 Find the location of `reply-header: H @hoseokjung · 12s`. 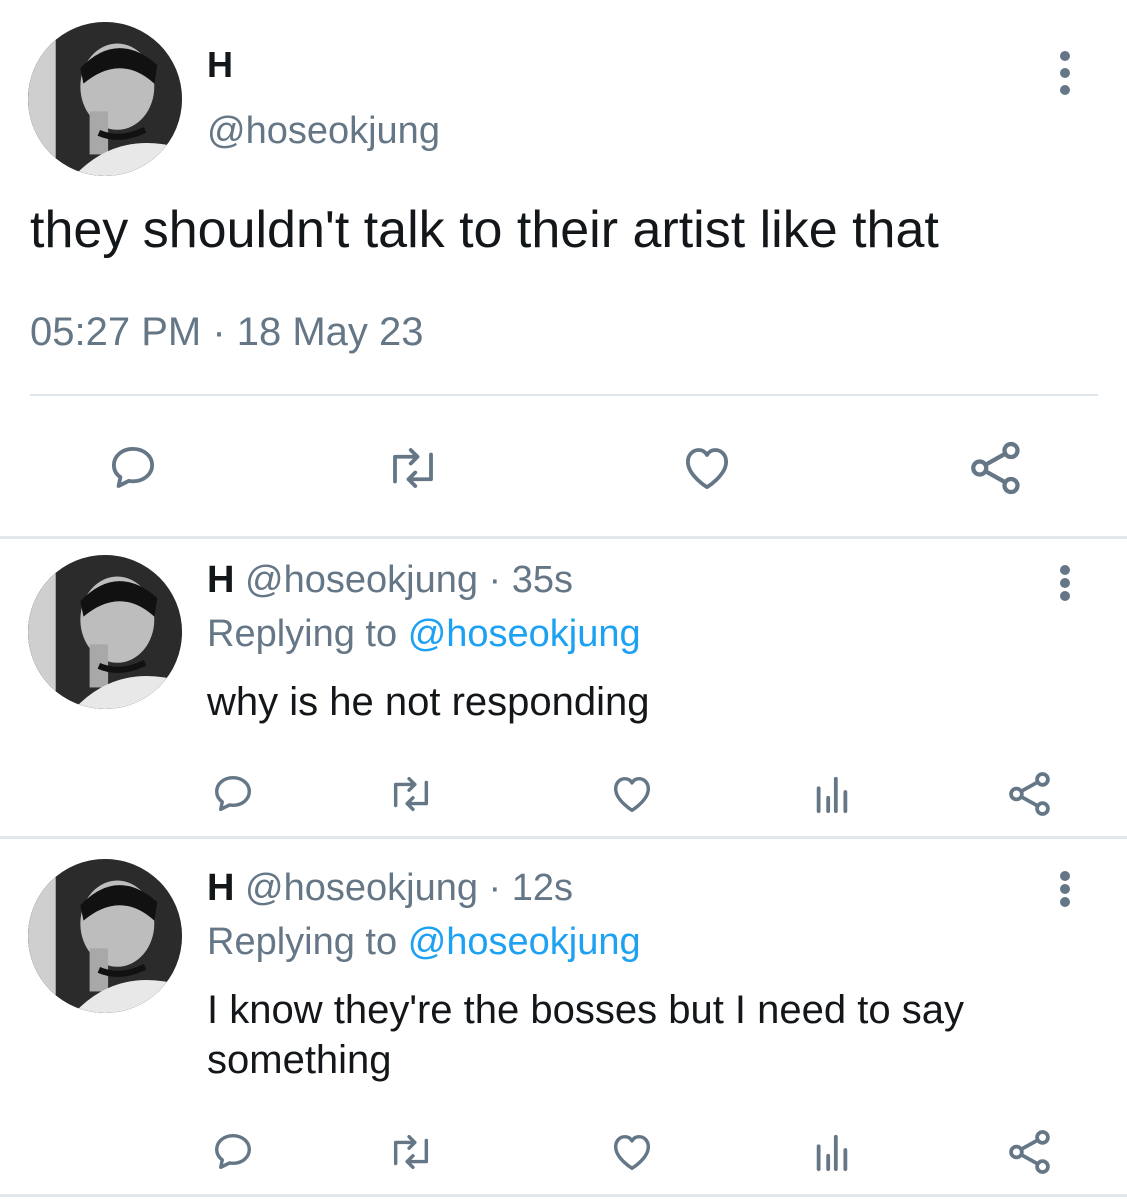

reply-header: H @hoseokjung · 12s is located at coordinates (390, 888).